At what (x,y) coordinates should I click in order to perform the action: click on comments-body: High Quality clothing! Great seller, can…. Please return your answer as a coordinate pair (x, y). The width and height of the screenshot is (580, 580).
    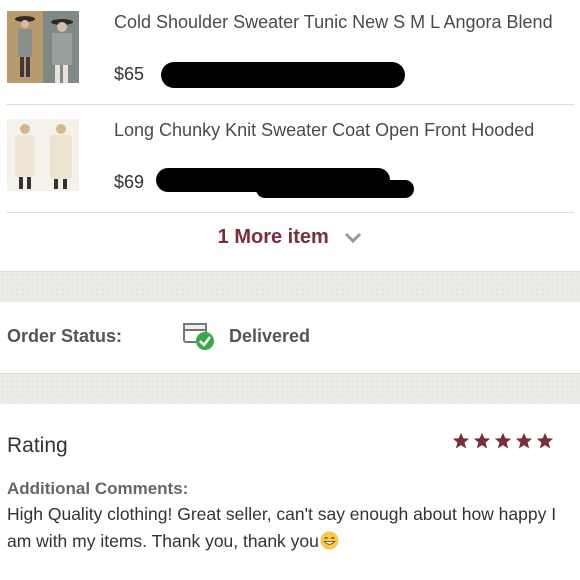
    Looking at the image, I should click on (290, 528).